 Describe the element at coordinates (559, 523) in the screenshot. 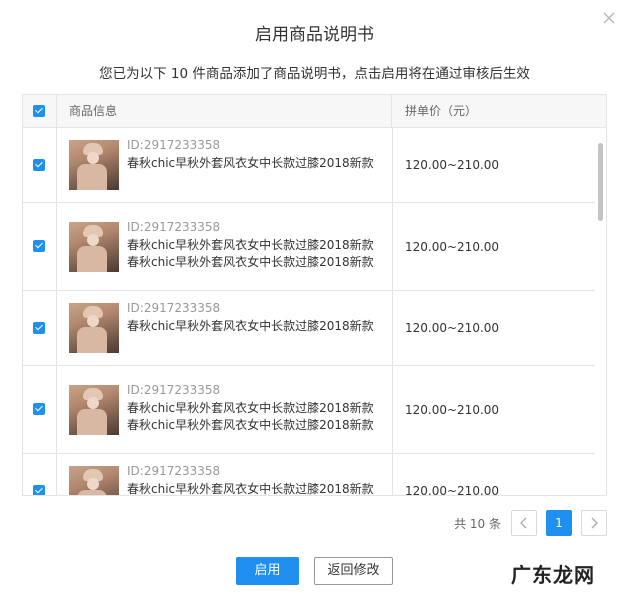

I see `page-button-current: 1` at that location.